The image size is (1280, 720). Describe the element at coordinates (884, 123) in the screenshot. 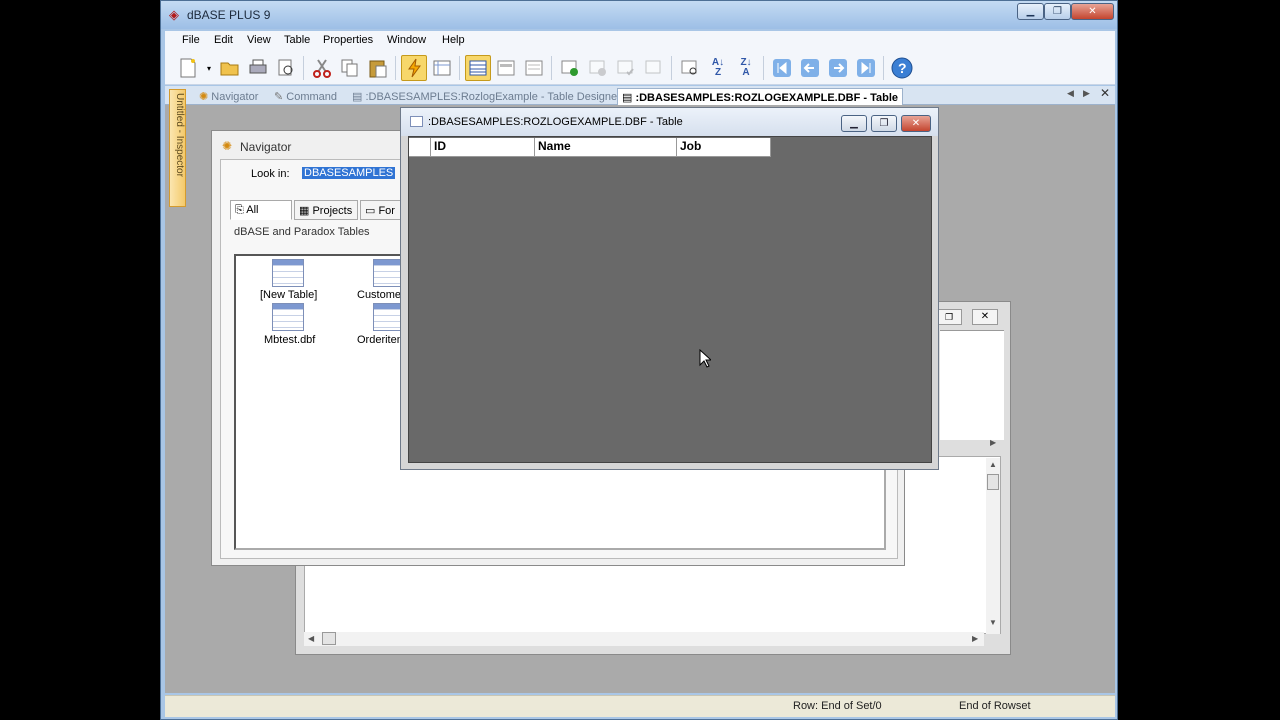

I see `table-restore-button: ❐` at that location.